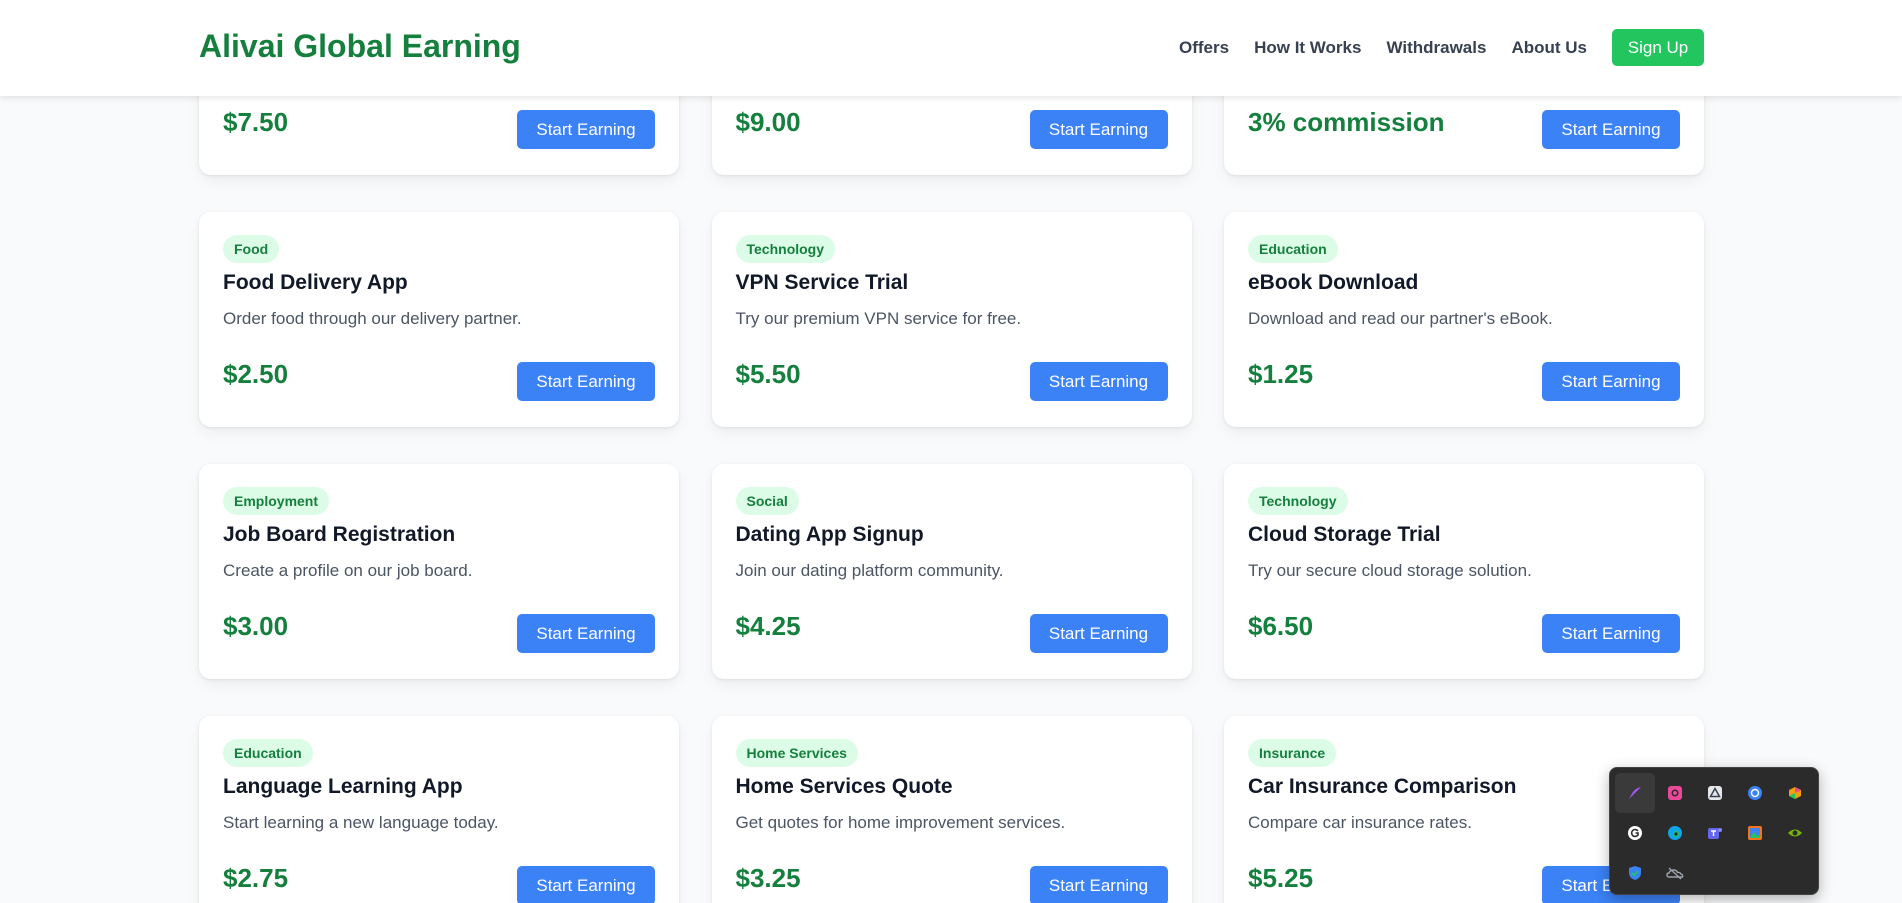 This screenshot has width=1902, height=903. Describe the element at coordinates (1333, 282) in the screenshot. I see `offer-title: eBook Download` at that location.